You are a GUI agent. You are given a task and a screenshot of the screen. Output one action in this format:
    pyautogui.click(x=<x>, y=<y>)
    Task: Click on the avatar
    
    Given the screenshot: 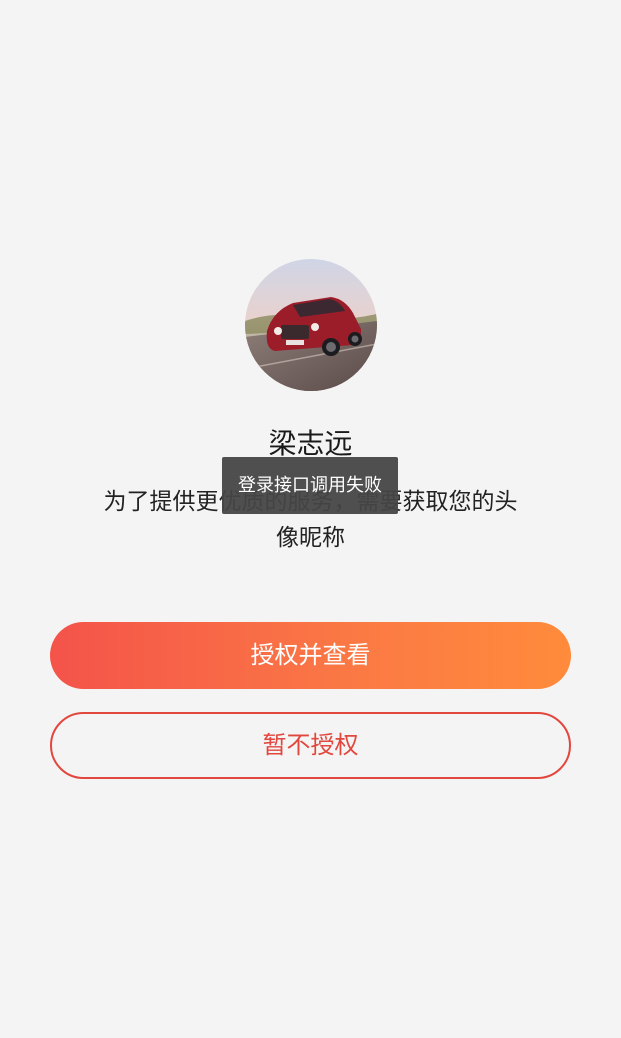 What is the action you would take?
    pyautogui.click(x=311, y=325)
    